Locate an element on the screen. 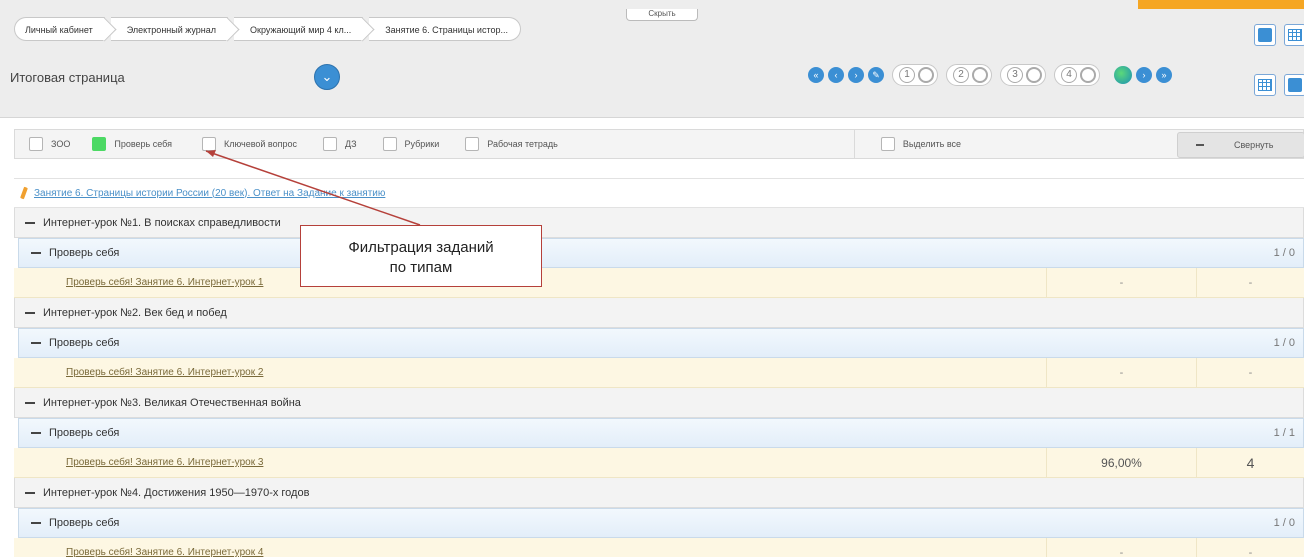 The height and width of the screenshot is (557, 1304). annotation-line: по типам is located at coordinates (421, 267).